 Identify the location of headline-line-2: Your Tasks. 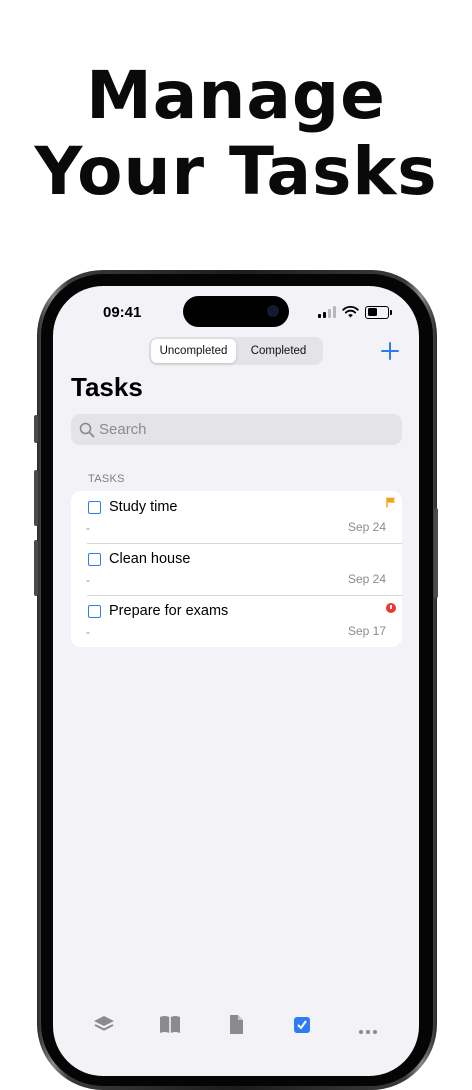
(236, 171).